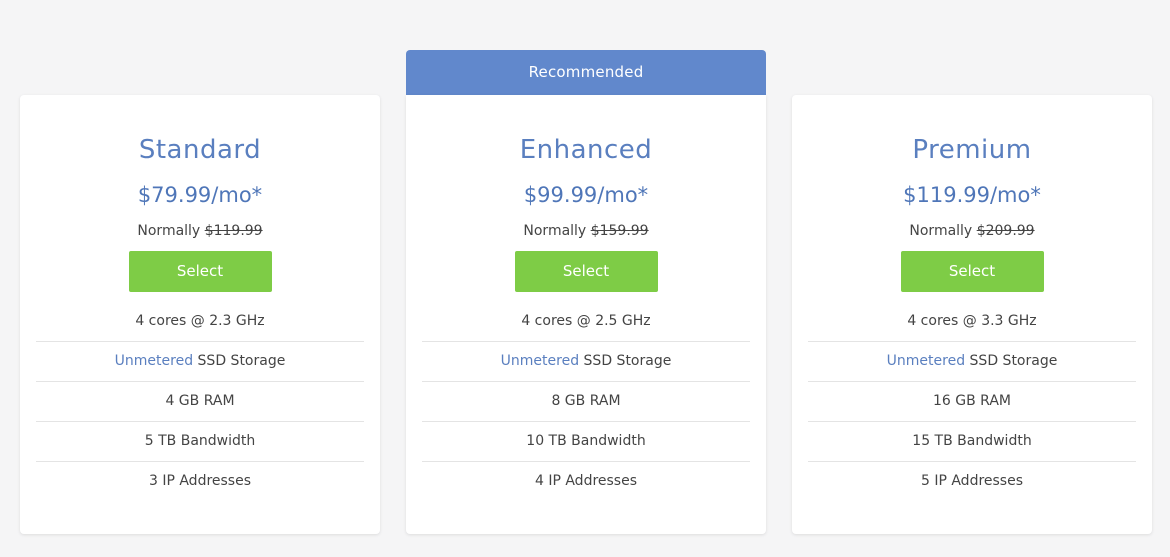 The width and height of the screenshot is (1170, 557). What do you see at coordinates (200, 442) in the screenshot?
I see `feature-bandwidth: 5 TB Bandwidth` at bounding box center [200, 442].